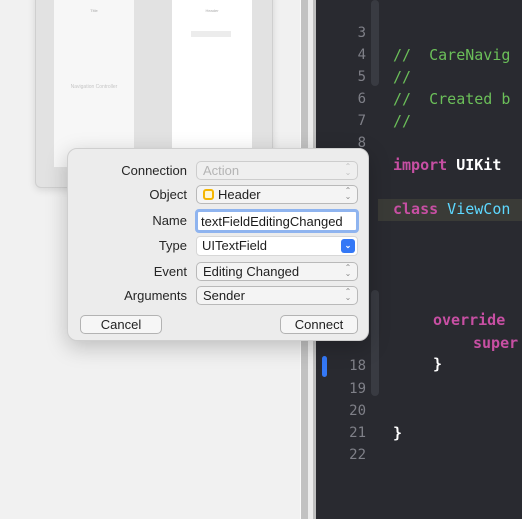  I want to click on arguments-row: Arguments Sender ⌃ ⌄, so click(219, 296).